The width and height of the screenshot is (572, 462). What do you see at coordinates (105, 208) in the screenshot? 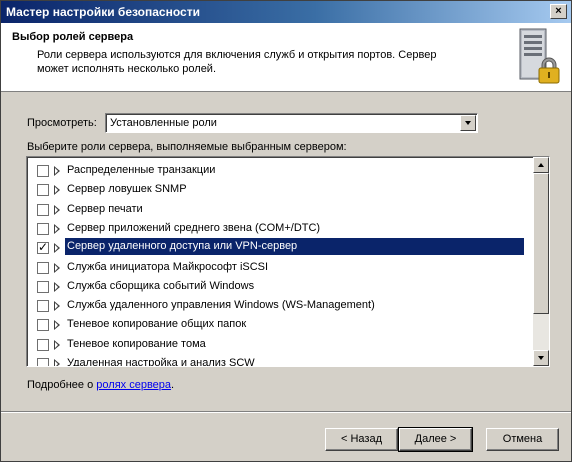
I see `role-label: Сервер печати` at bounding box center [105, 208].